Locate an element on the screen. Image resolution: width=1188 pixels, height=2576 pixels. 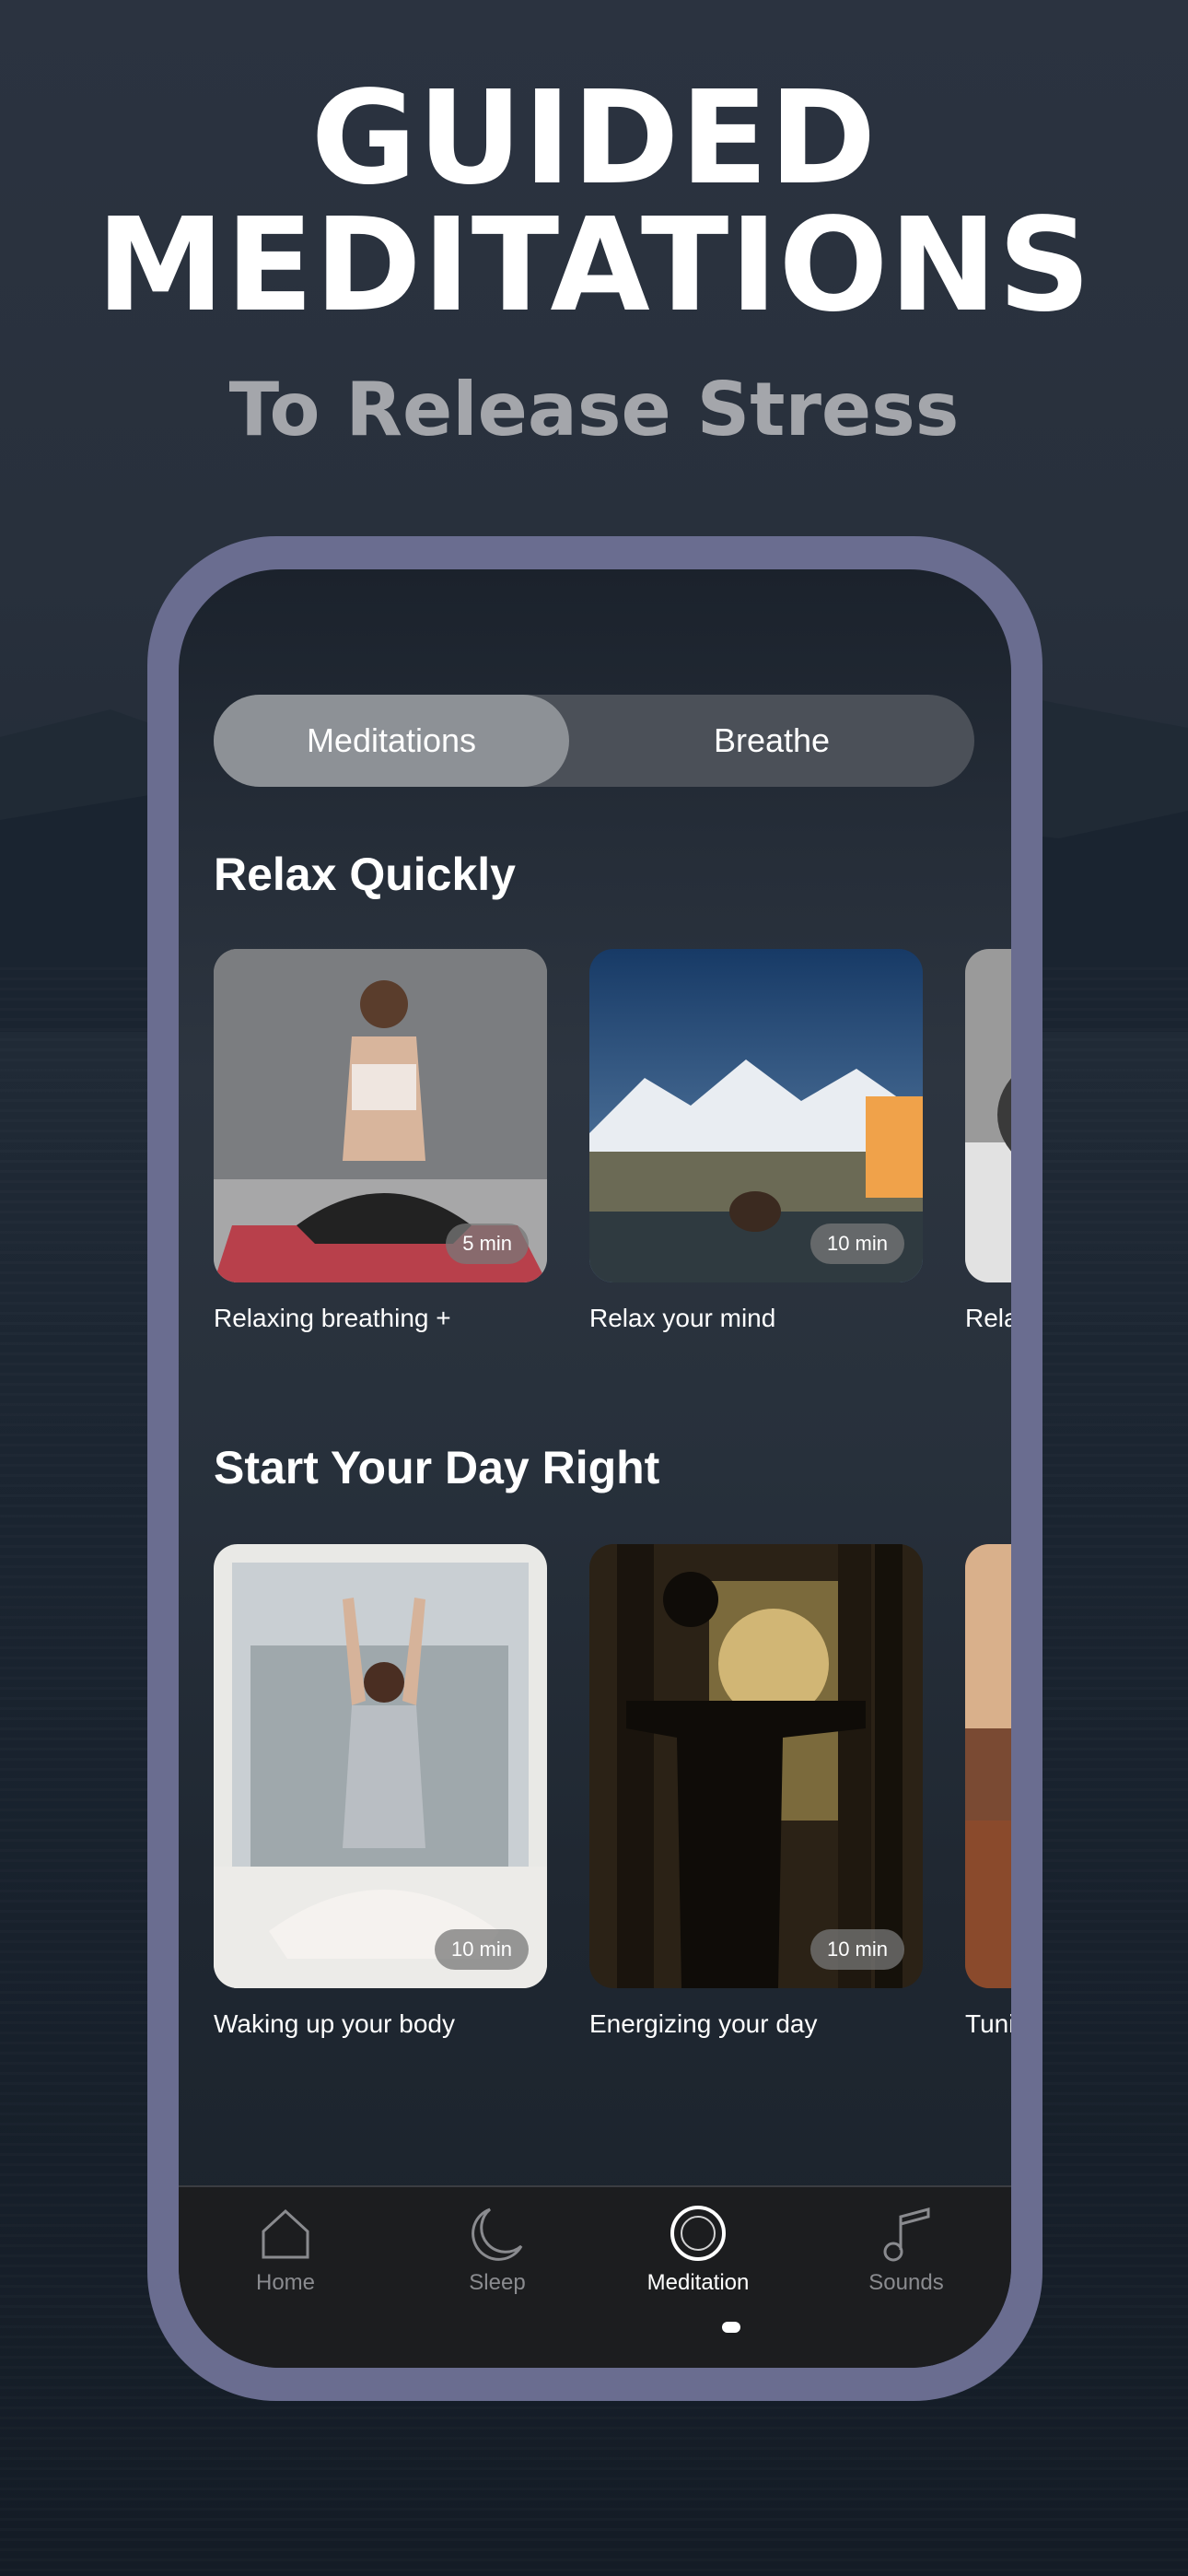
hero-subtitle: To Release Stress is located at coordinates (594, 409).